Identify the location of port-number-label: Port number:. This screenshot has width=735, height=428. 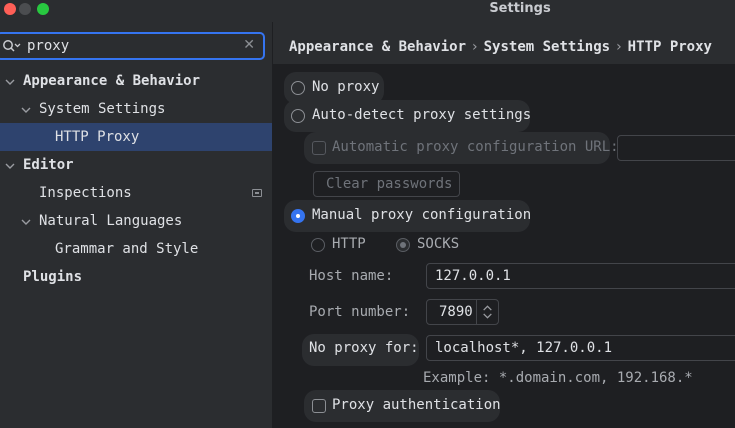
(360, 312).